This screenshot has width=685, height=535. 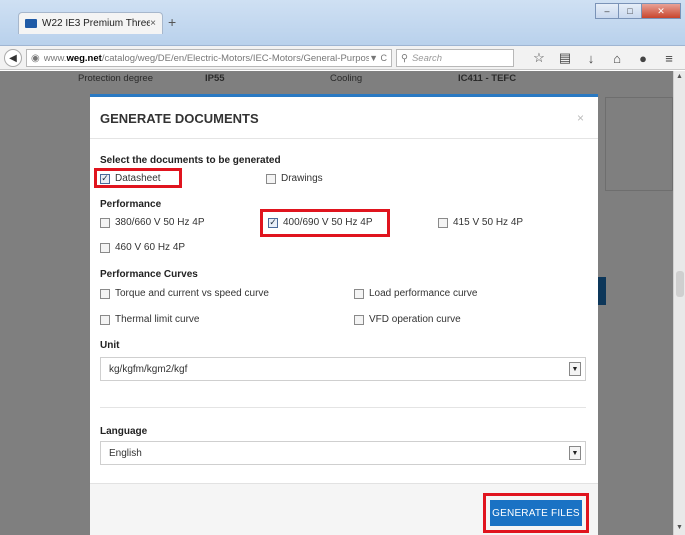 I want to click on highlight-400-690v, so click(x=325, y=223).